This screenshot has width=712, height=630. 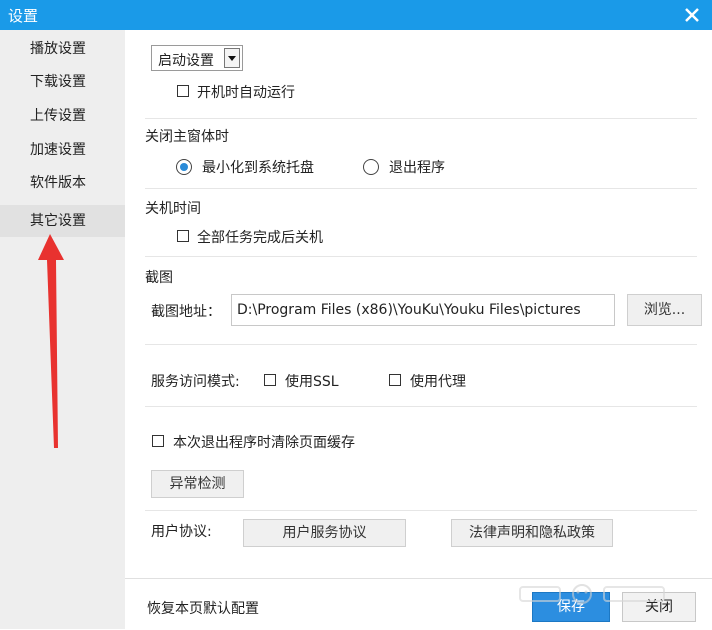 I want to click on minimize-radio, so click(x=184, y=167).